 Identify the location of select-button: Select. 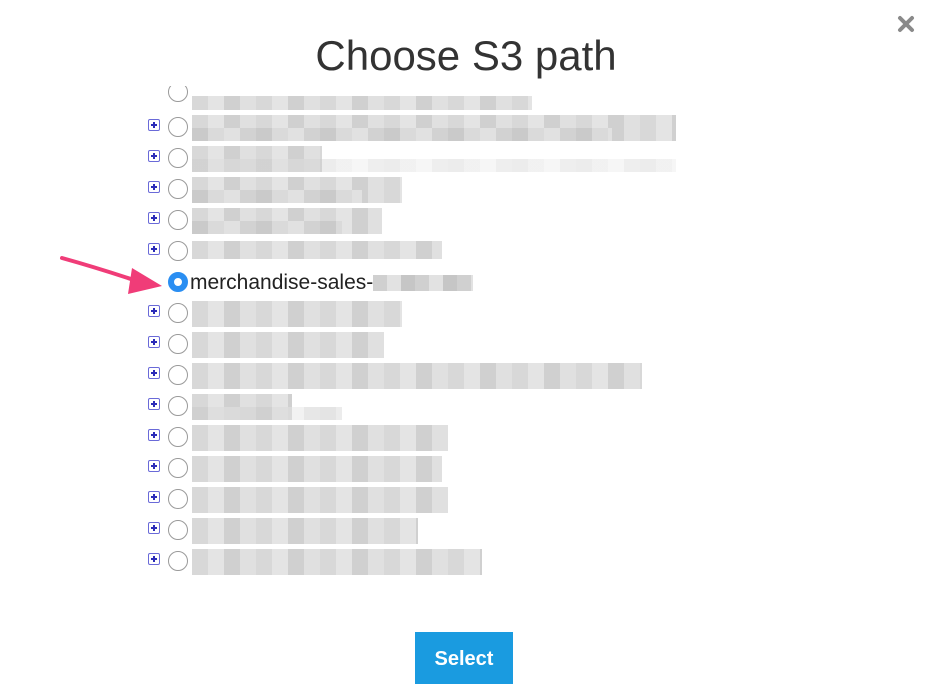
(464, 658).